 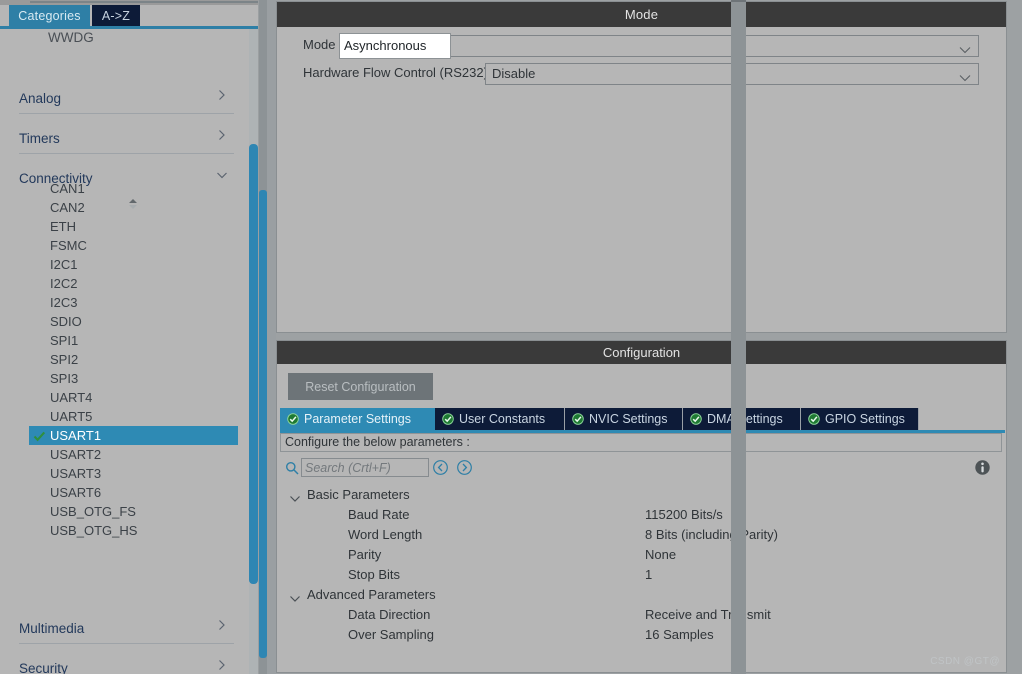 I want to click on tab-label: User Constants, so click(x=502, y=419).